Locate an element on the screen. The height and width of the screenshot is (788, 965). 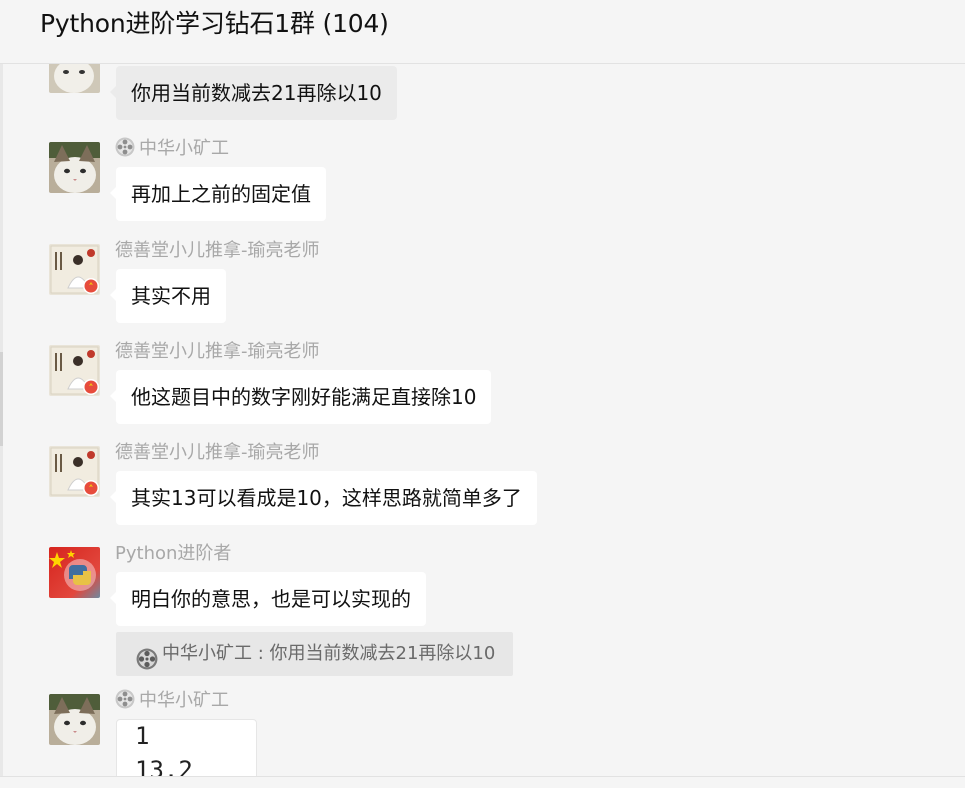
image-text-line: 1 is located at coordinates (142, 736).